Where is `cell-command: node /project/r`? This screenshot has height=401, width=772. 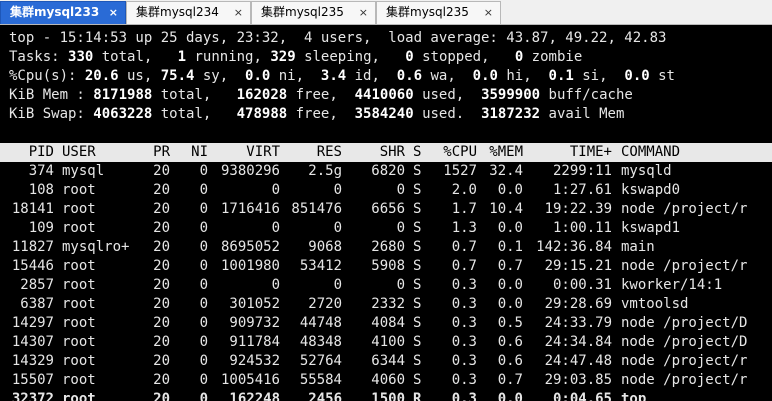 cell-command: node /project/r is located at coordinates (684, 361).